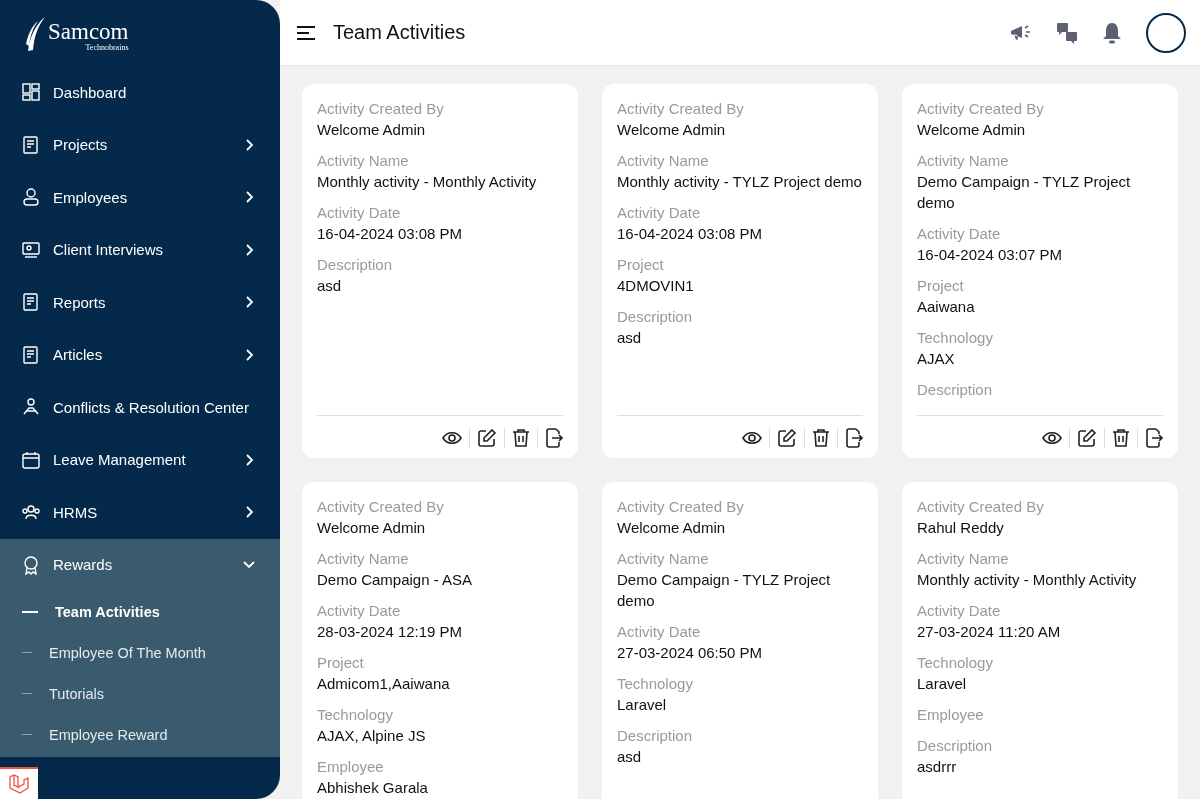 Image resolution: width=1200 pixels, height=799 pixels. I want to click on avatar, so click(1166, 32).